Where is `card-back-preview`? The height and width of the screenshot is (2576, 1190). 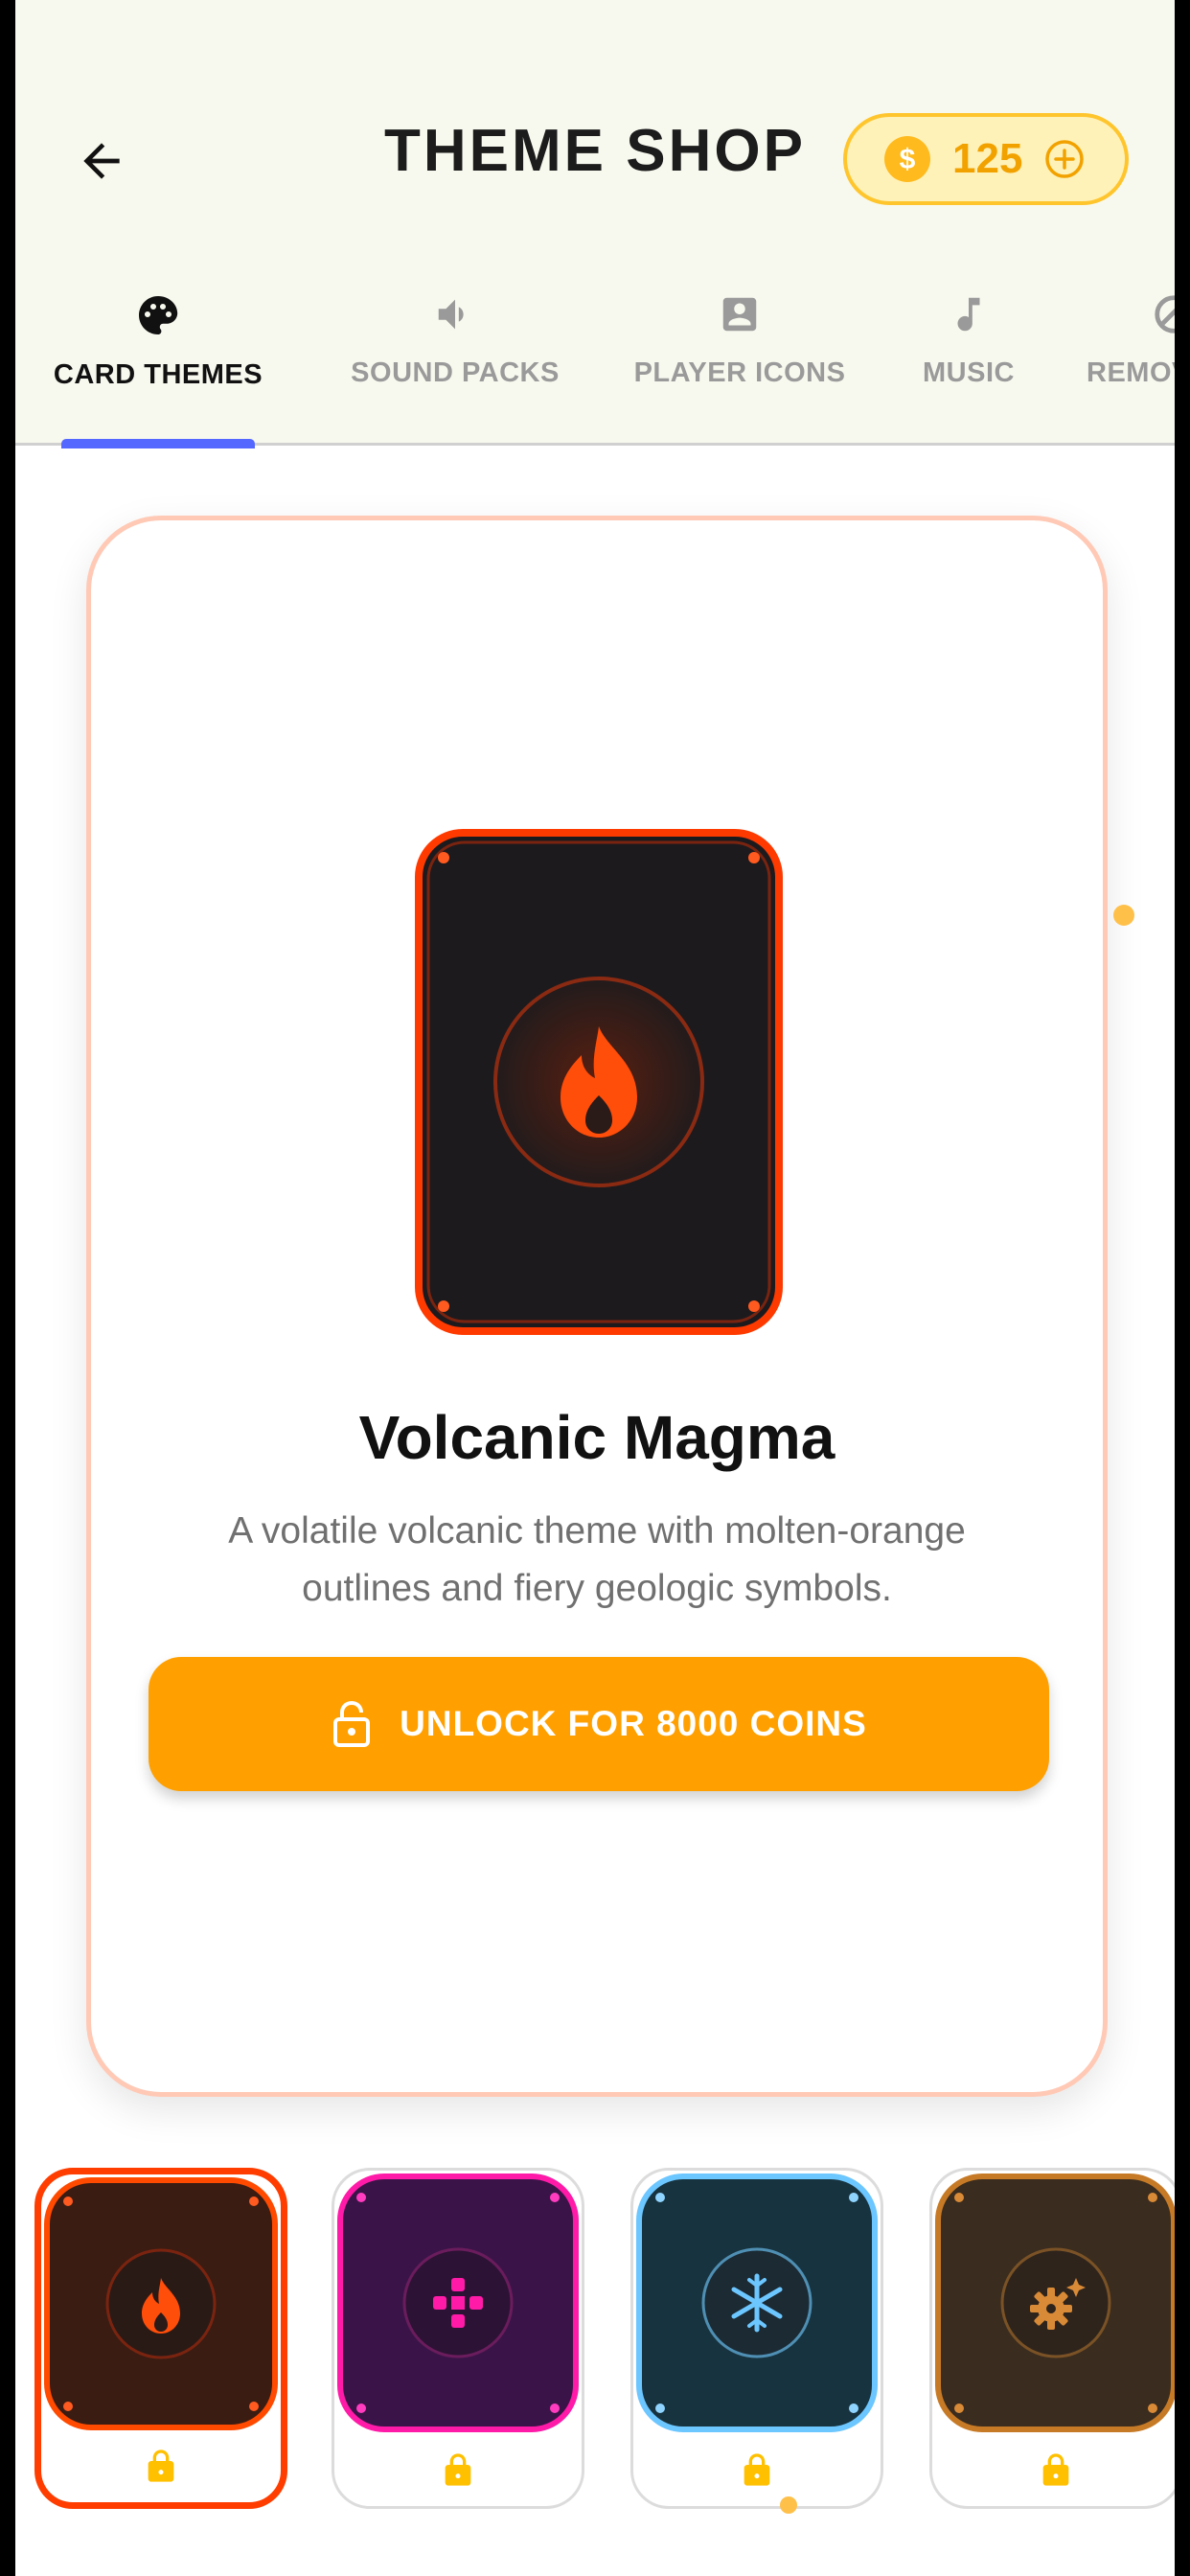
card-back-preview is located at coordinates (599, 1082).